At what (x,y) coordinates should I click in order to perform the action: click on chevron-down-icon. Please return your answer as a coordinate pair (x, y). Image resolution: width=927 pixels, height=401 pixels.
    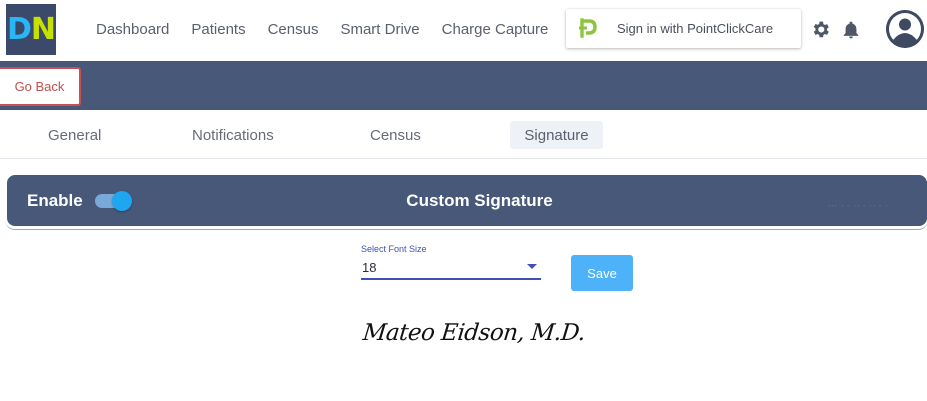
    Looking at the image, I should click on (532, 266).